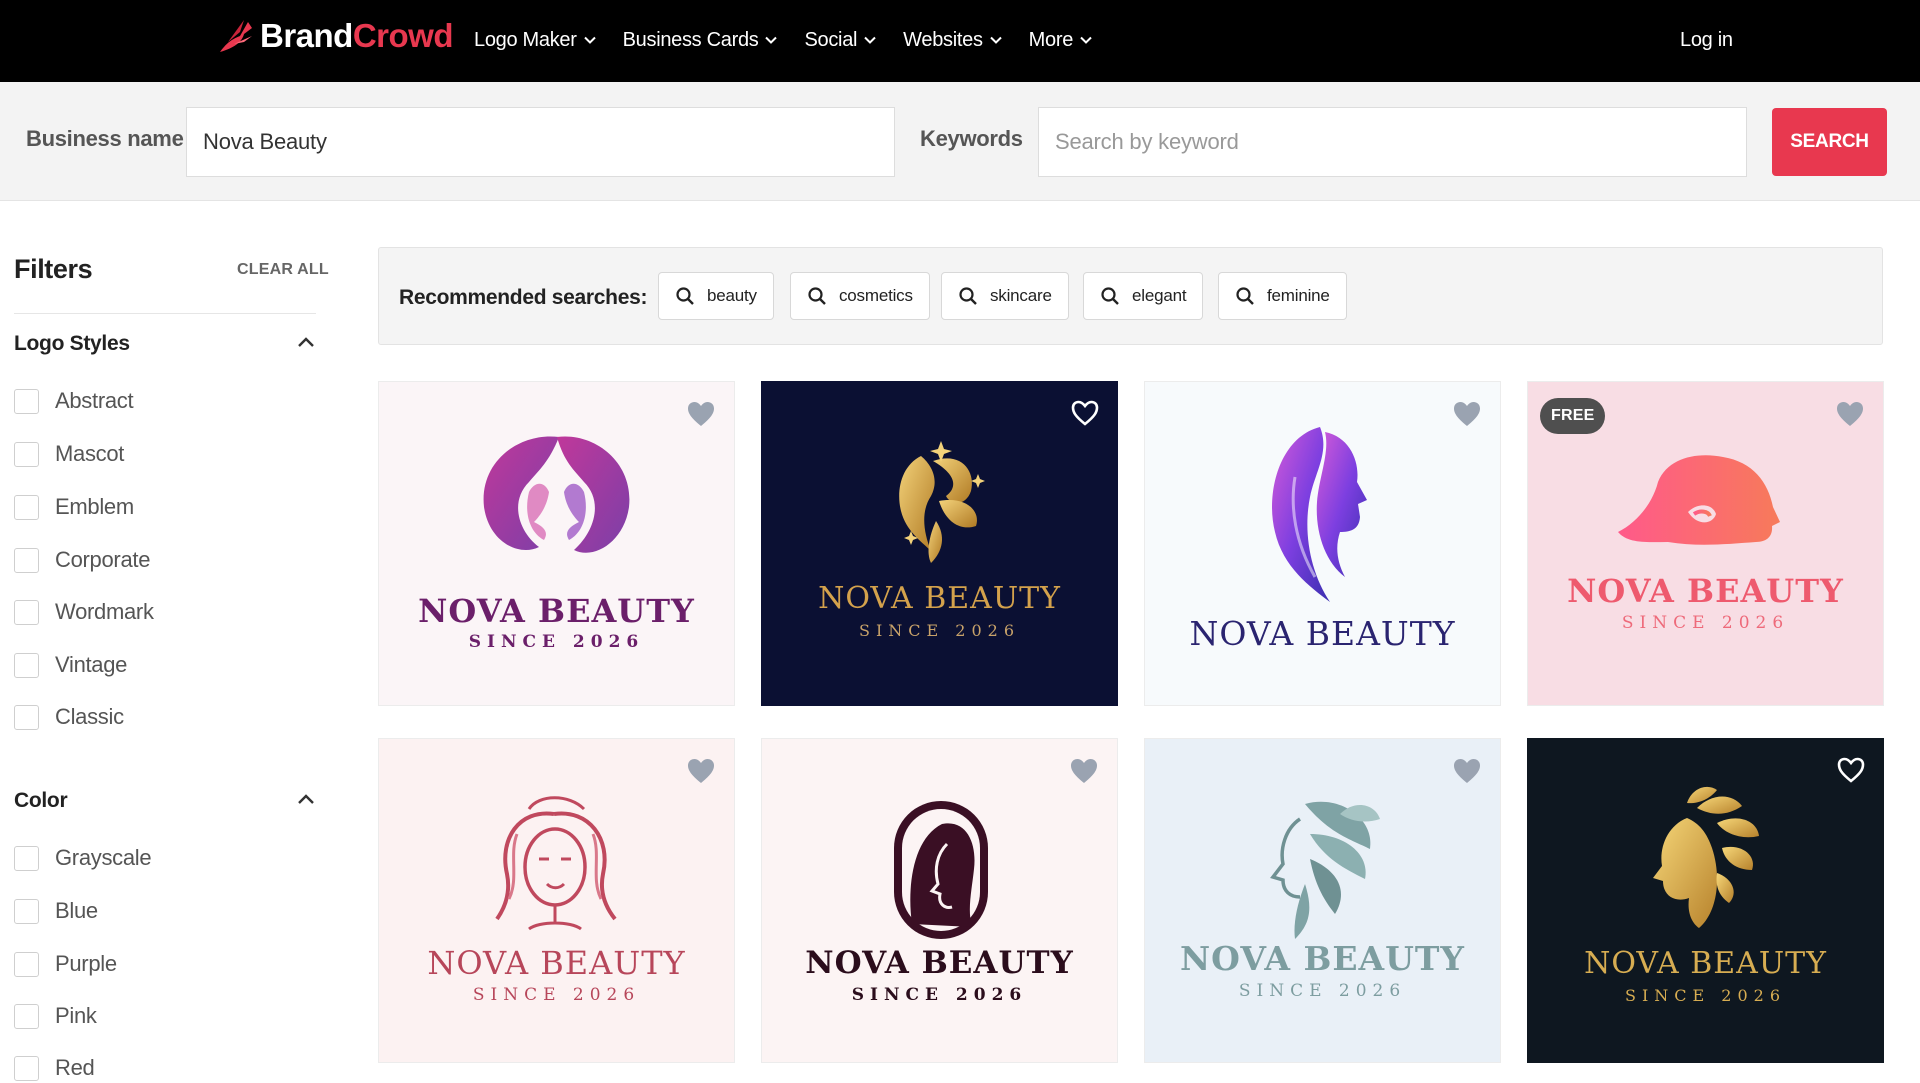 The height and width of the screenshot is (1083, 1920). I want to click on filter-red: Red, so click(54, 1068).